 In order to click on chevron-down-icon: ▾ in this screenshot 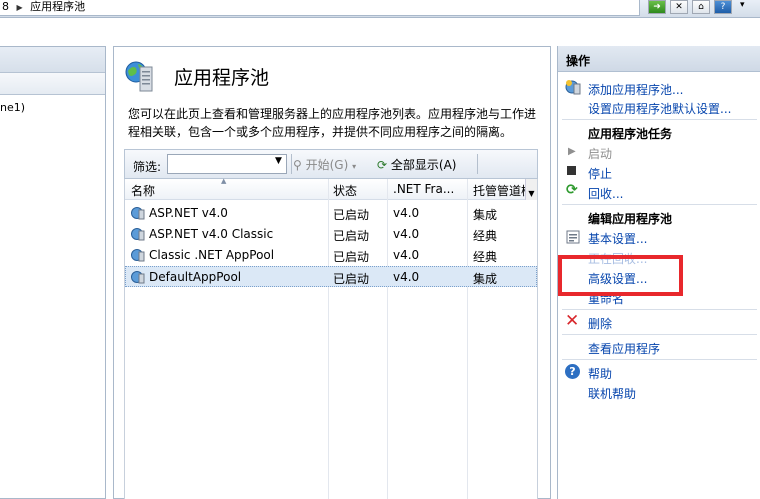, I will do `click(742, 5)`.